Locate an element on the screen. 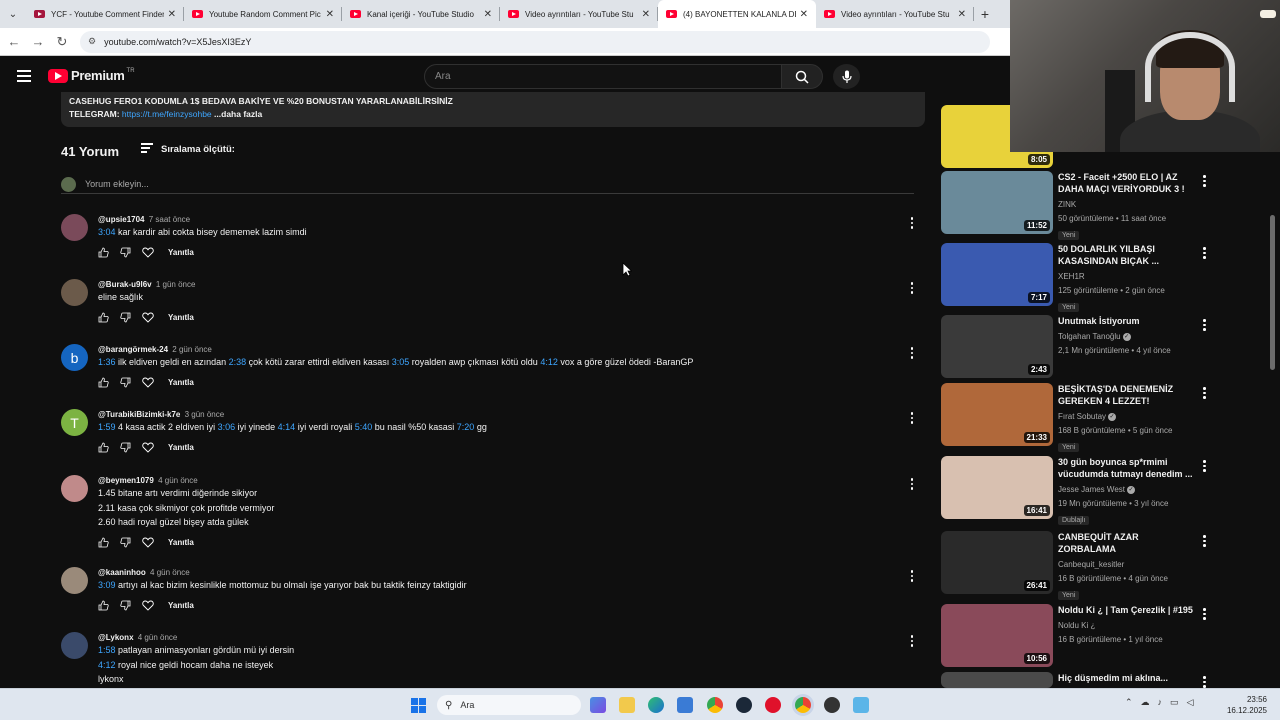  notepad-icon is located at coordinates (861, 705).